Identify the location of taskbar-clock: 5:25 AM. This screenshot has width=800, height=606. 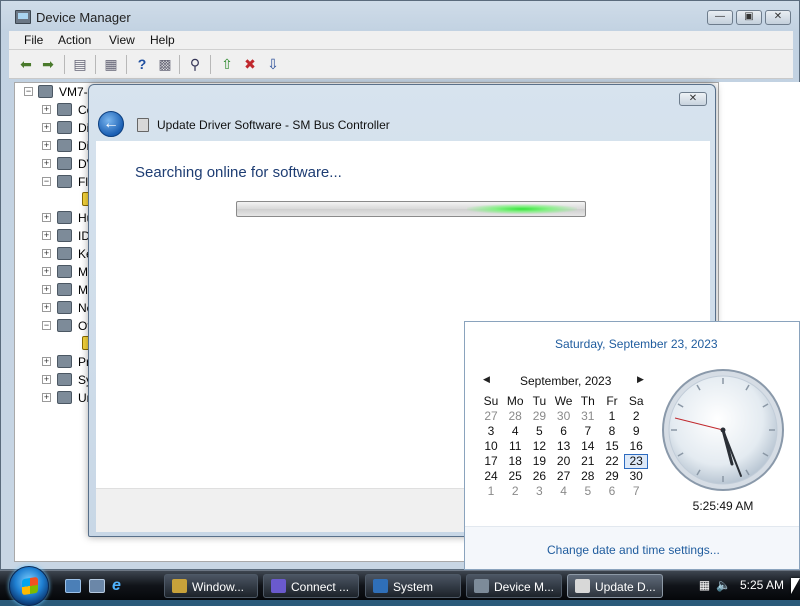
(762, 585).